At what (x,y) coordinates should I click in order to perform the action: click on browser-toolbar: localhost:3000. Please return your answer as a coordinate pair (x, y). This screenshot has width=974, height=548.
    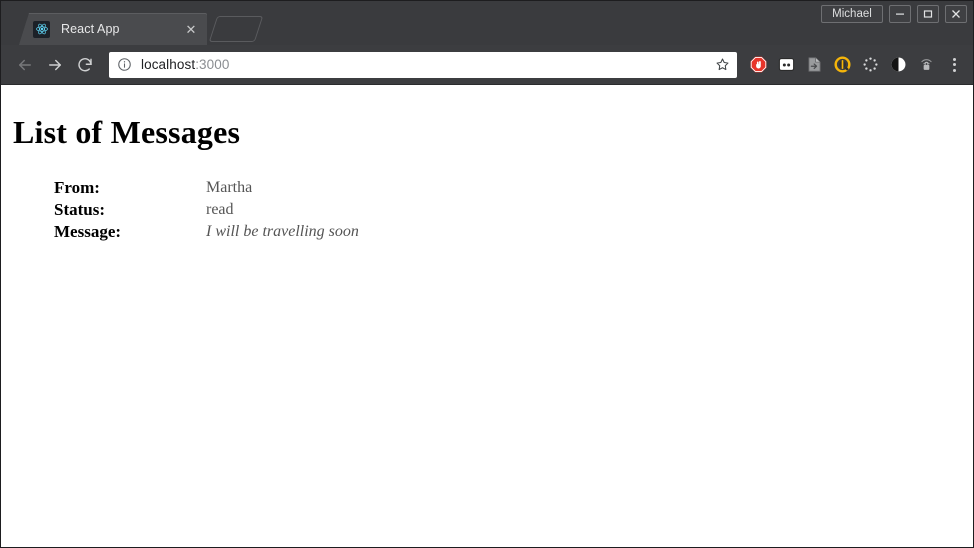
    Looking at the image, I should click on (487, 65).